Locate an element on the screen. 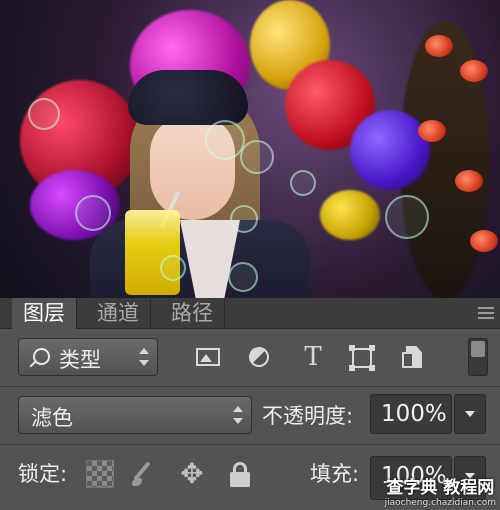 Image resolution: width=500 pixels, height=510 pixels. opacity-input: 100% is located at coordinates (411, 414).